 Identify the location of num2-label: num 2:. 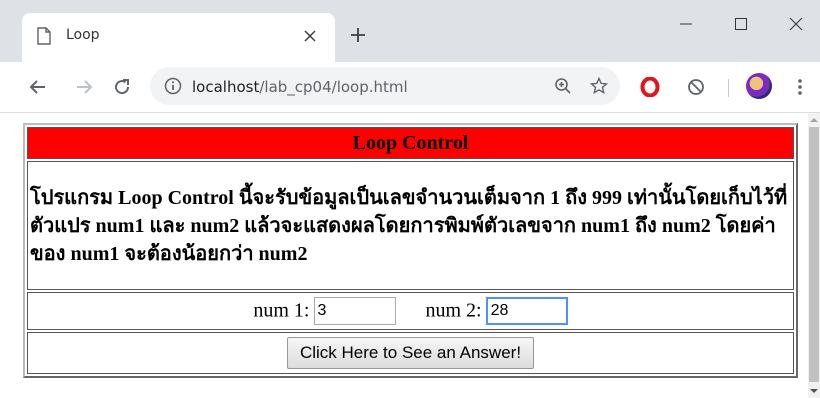
(453, 310).